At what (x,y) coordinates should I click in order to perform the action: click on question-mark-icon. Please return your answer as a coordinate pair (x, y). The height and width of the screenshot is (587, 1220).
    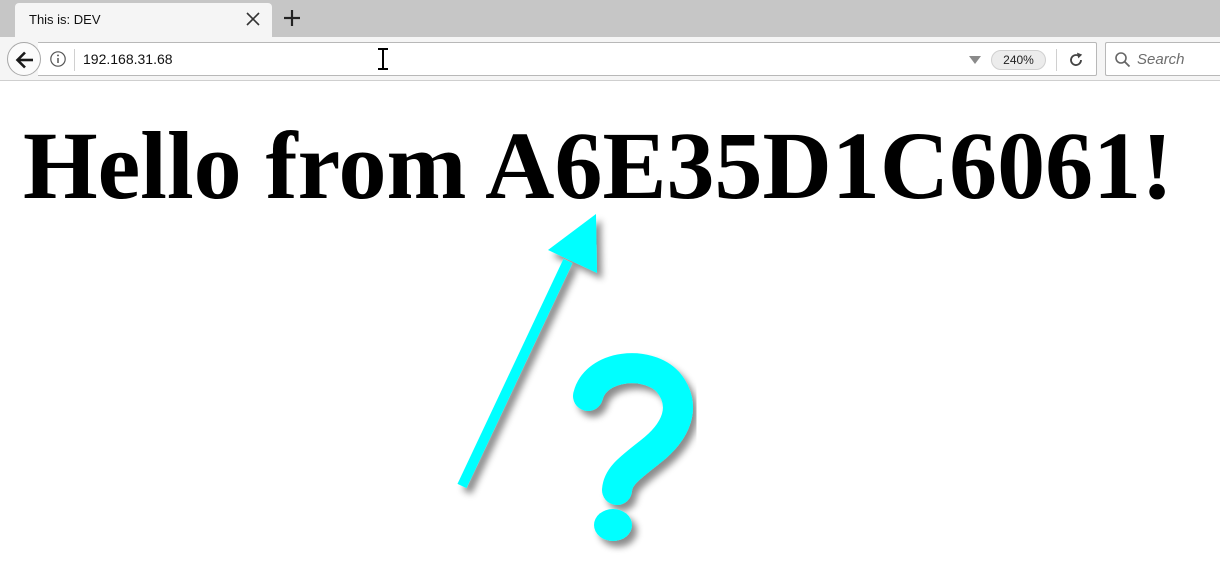
    Looking at the image, I should click on (633, 447).